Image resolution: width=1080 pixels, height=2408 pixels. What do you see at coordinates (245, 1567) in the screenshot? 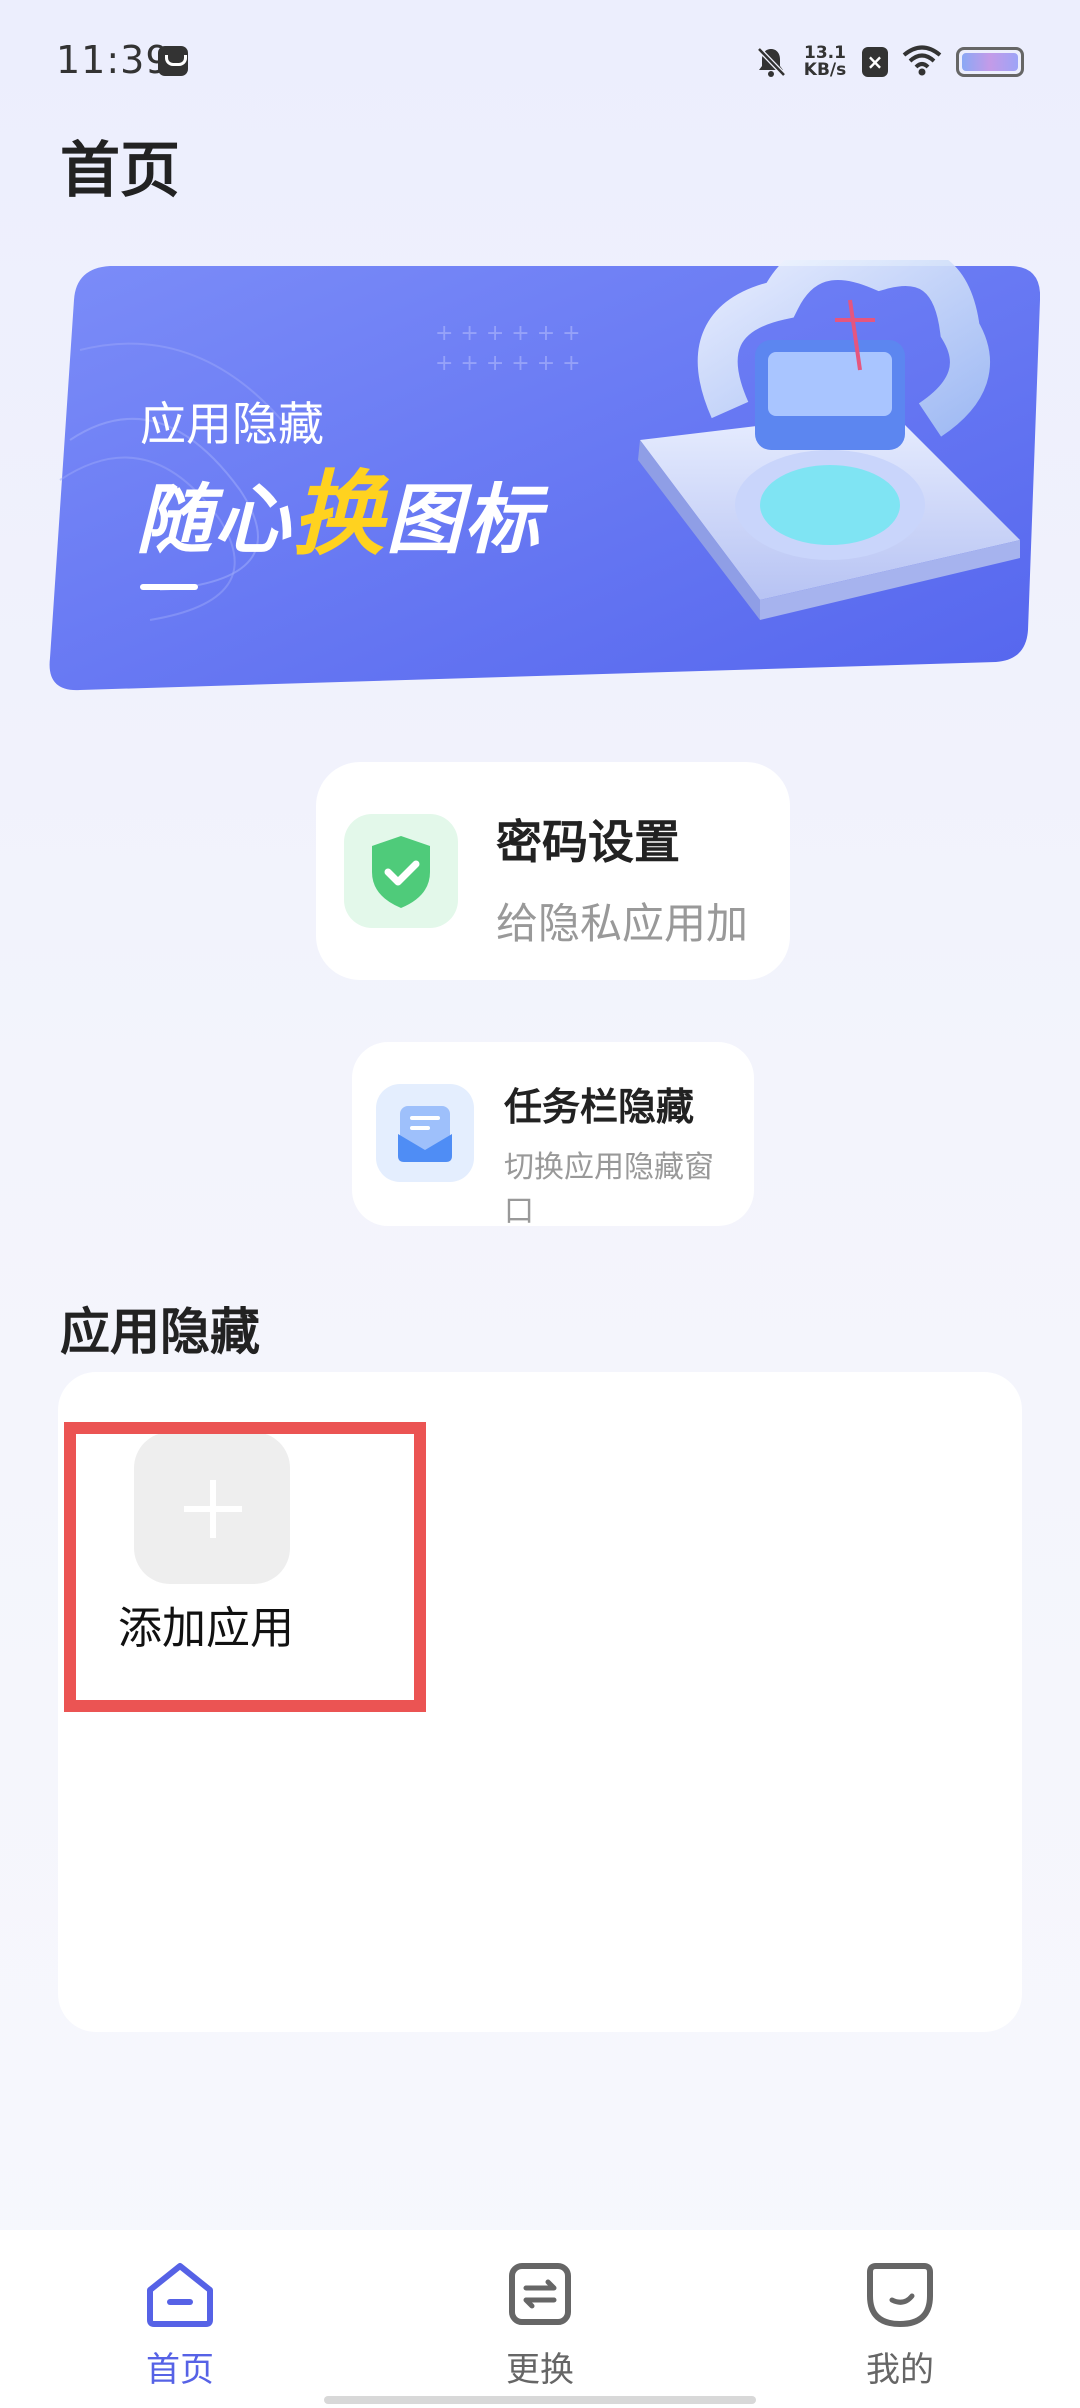
I see `add-app-highlight` at bounding box center [245, 1567].